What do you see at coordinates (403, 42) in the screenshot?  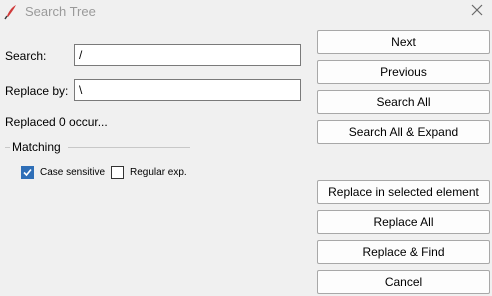 I see `next-button: Next` at bounding box center [403, 42].